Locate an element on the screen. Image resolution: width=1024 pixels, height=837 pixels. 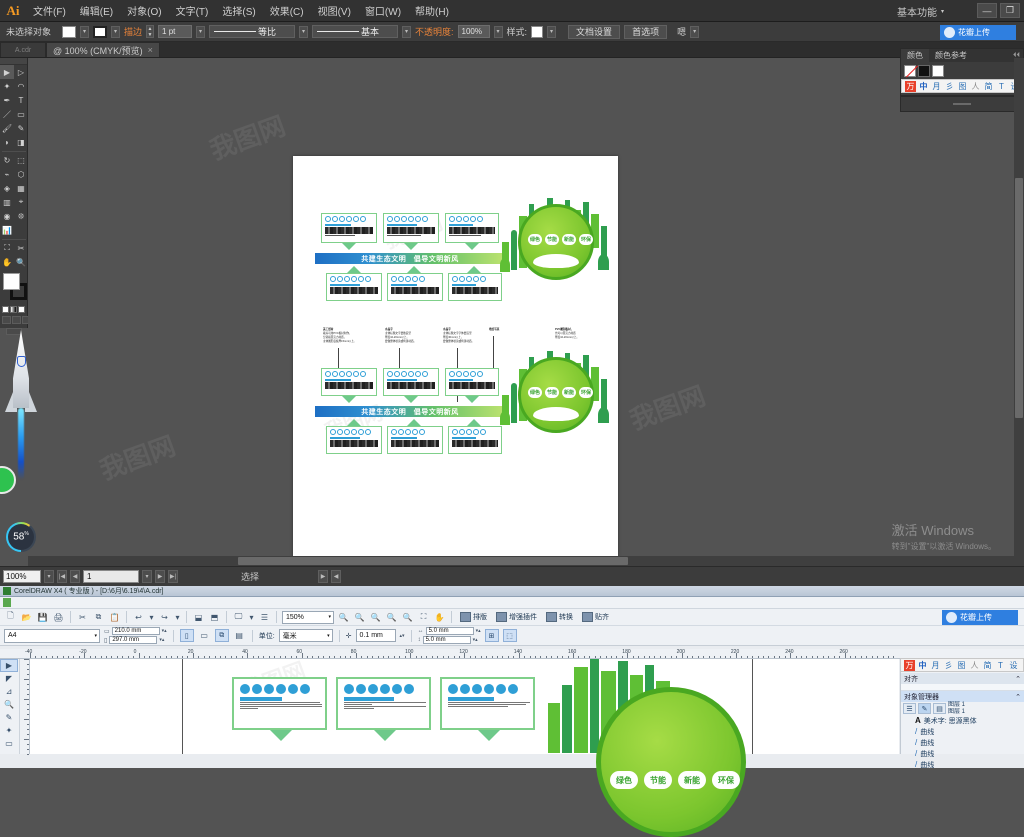
stroke-weight-dropdown-icon: ▾ is located at coordinates (201, 31).